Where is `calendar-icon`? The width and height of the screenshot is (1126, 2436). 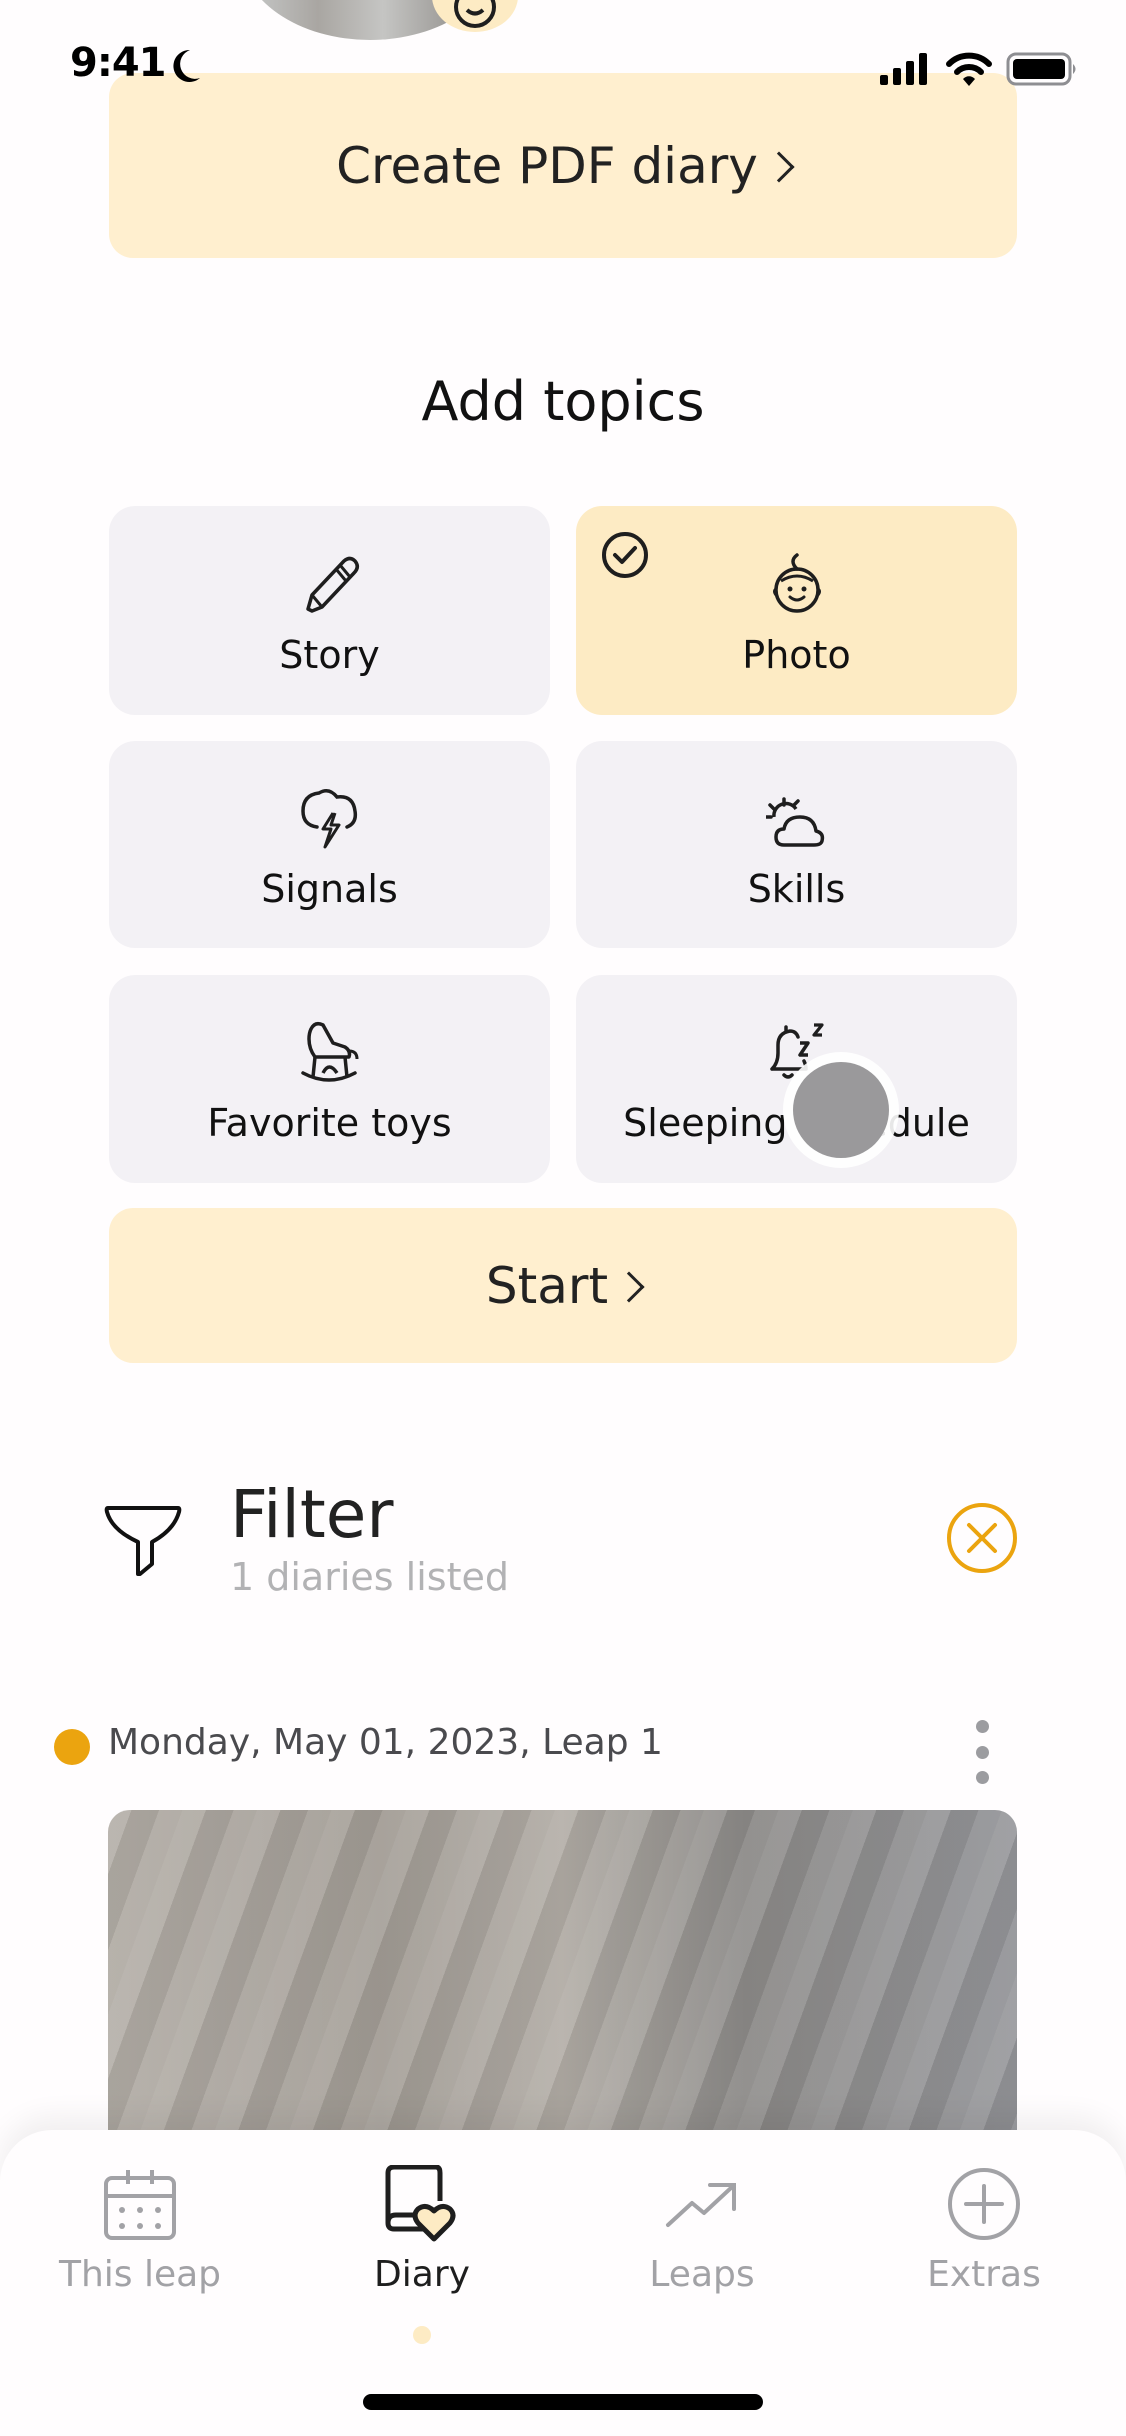
calendar-icon is located at coordinates (140, 2204).